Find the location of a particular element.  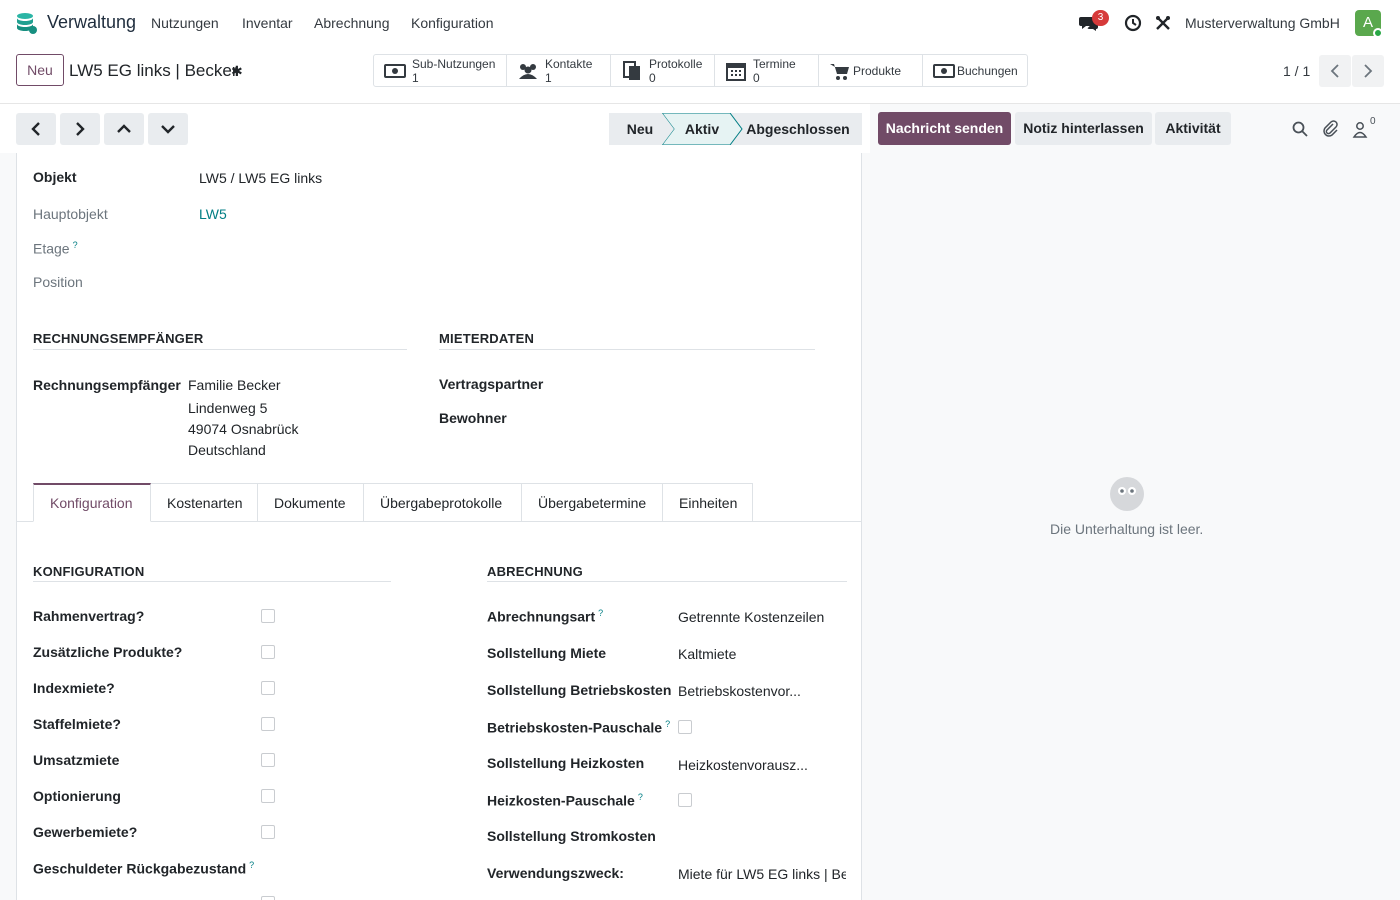

field-label: Gewerbemiete? is located at coordinates (85, 832).